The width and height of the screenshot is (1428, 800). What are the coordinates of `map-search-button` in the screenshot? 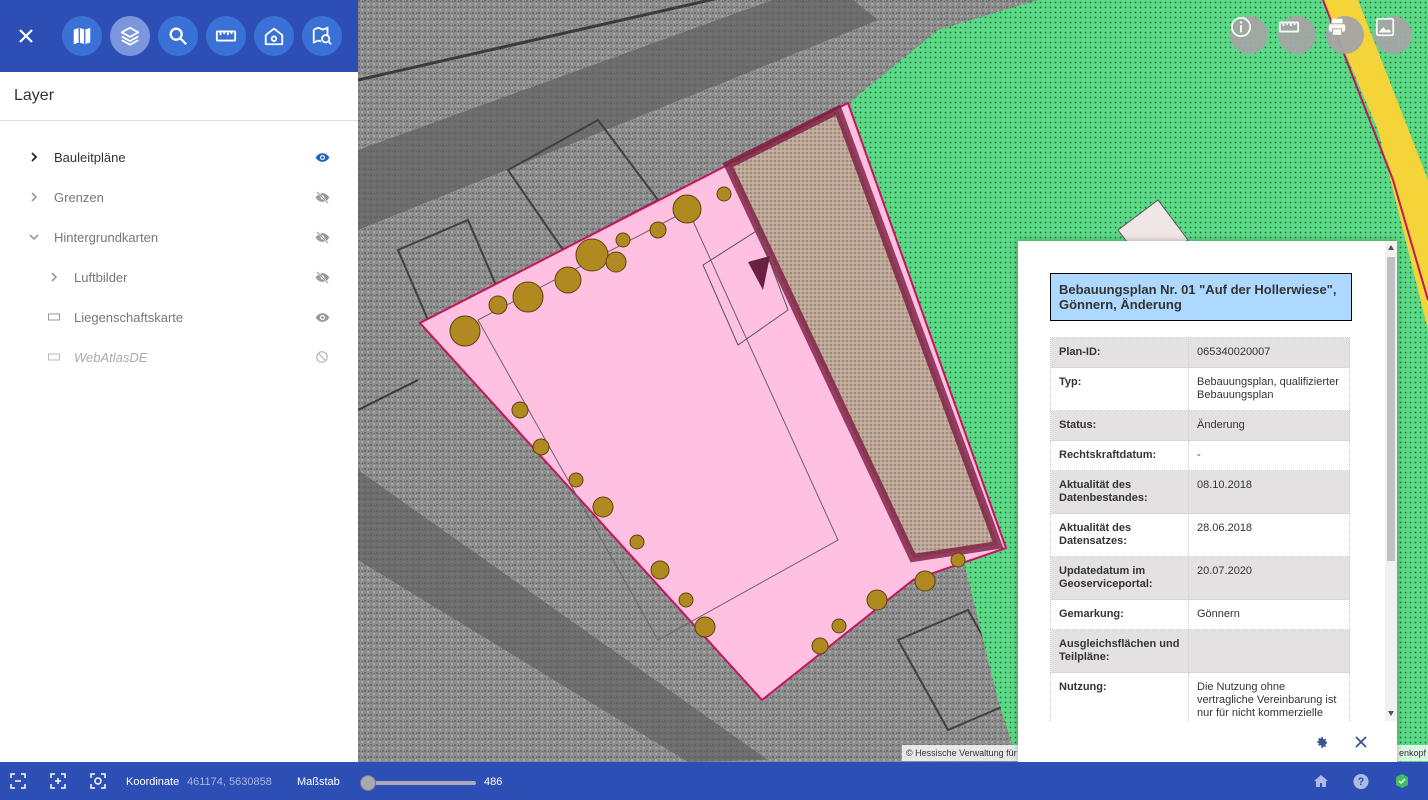 It's located at (322, 36).